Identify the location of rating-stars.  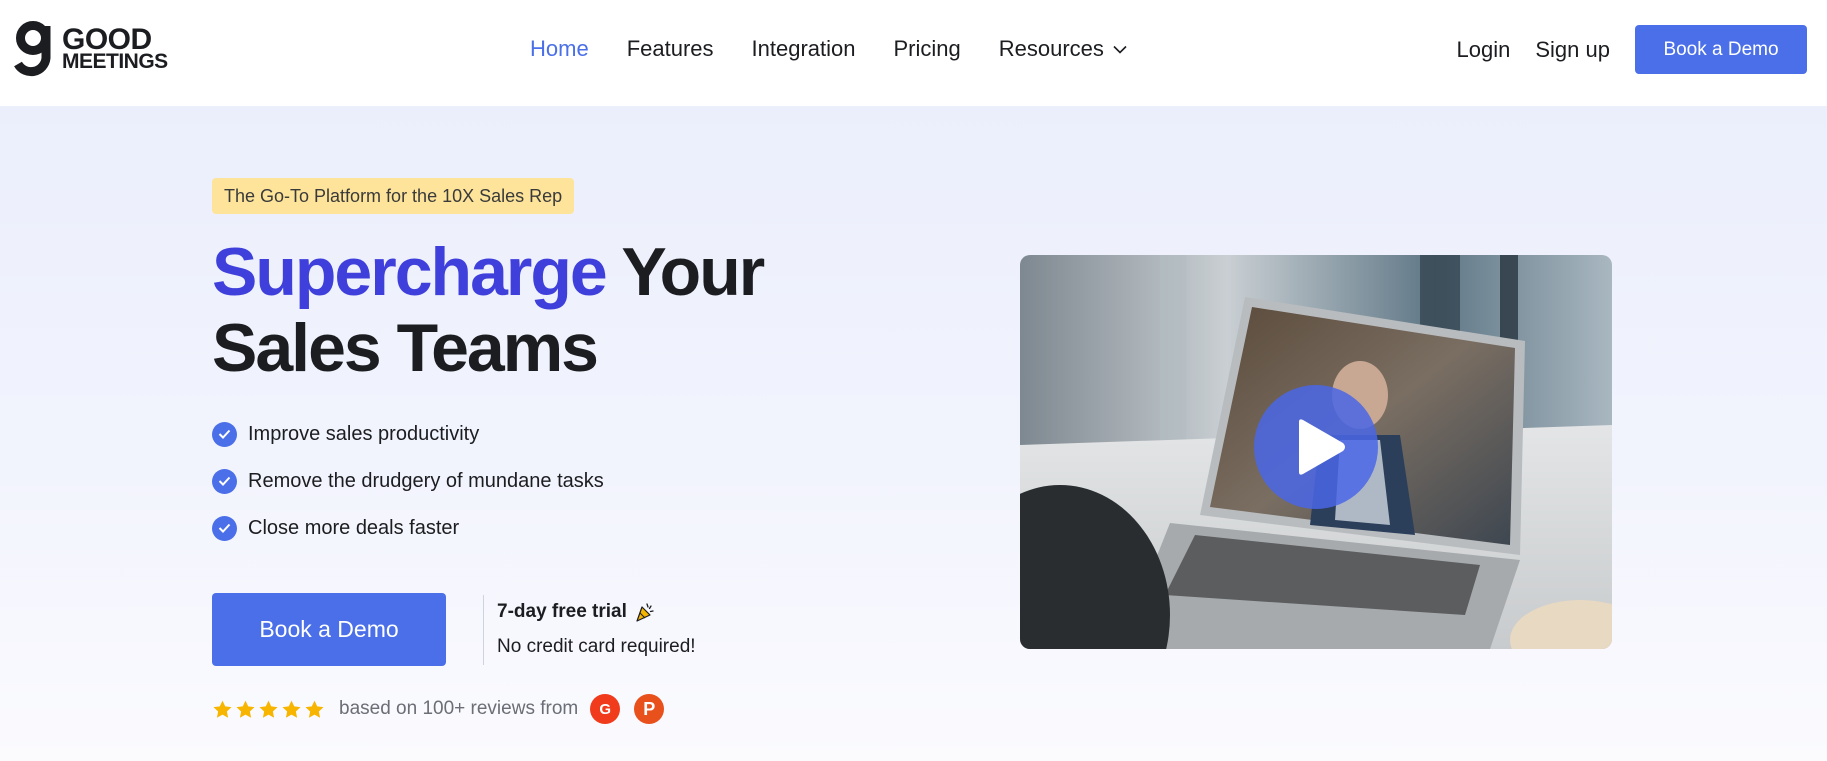
(269, 709).